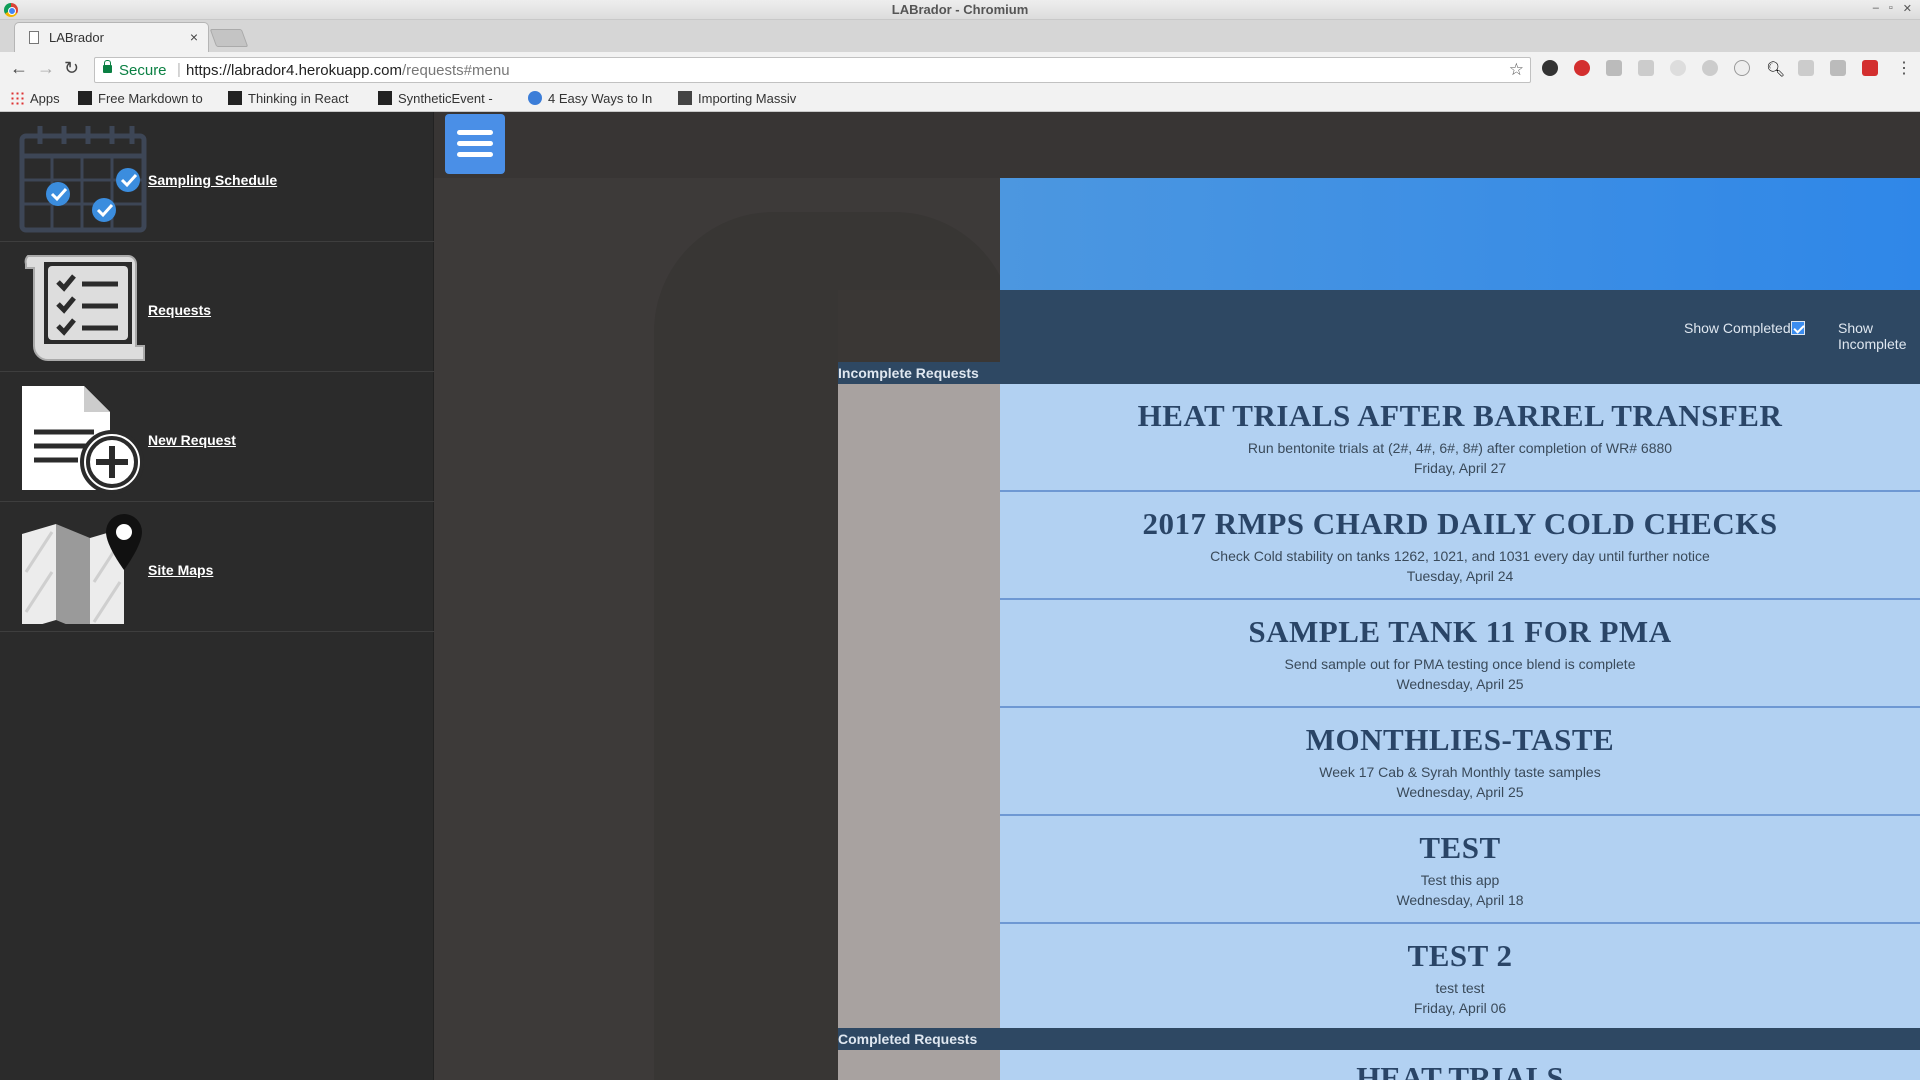  I want to click on close-window-icon: ✕, so click(1907, 8).